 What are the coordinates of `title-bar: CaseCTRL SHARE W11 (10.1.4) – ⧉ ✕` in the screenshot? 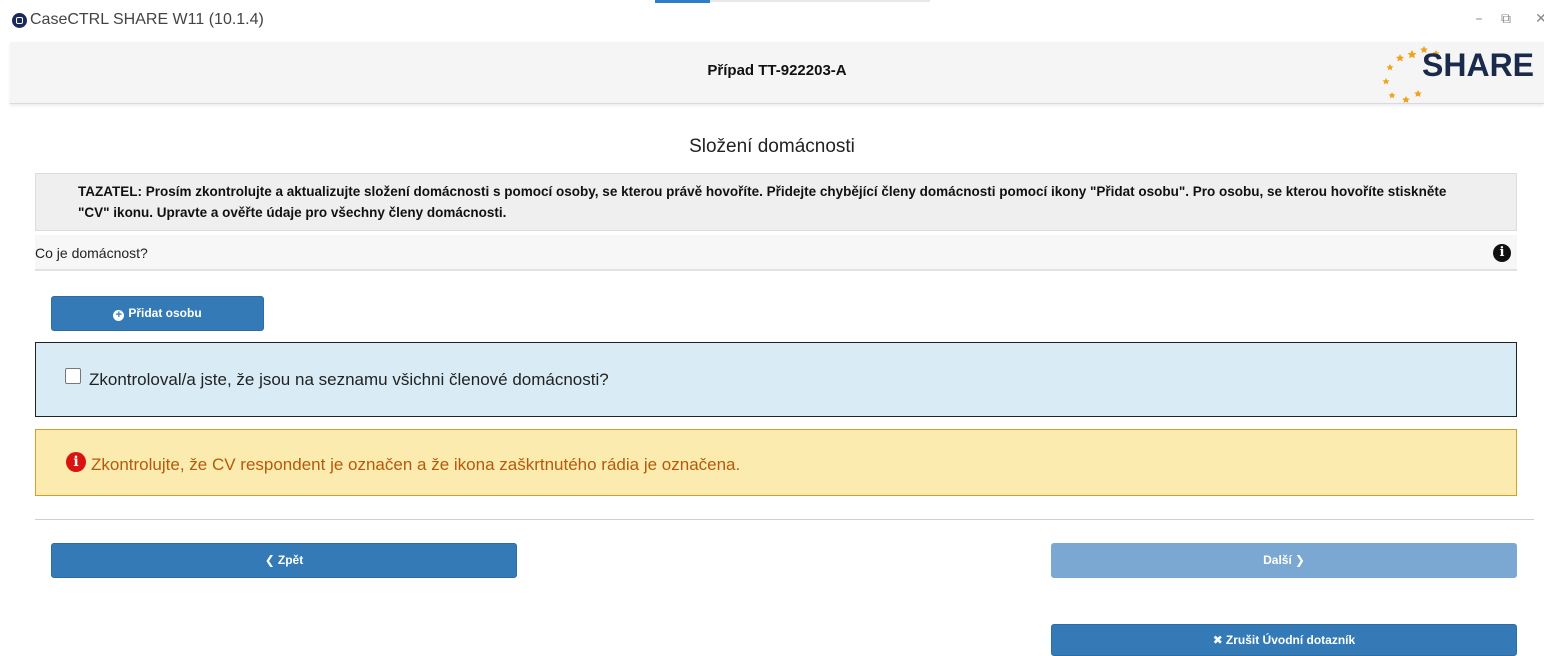 It's located at (772, 21).